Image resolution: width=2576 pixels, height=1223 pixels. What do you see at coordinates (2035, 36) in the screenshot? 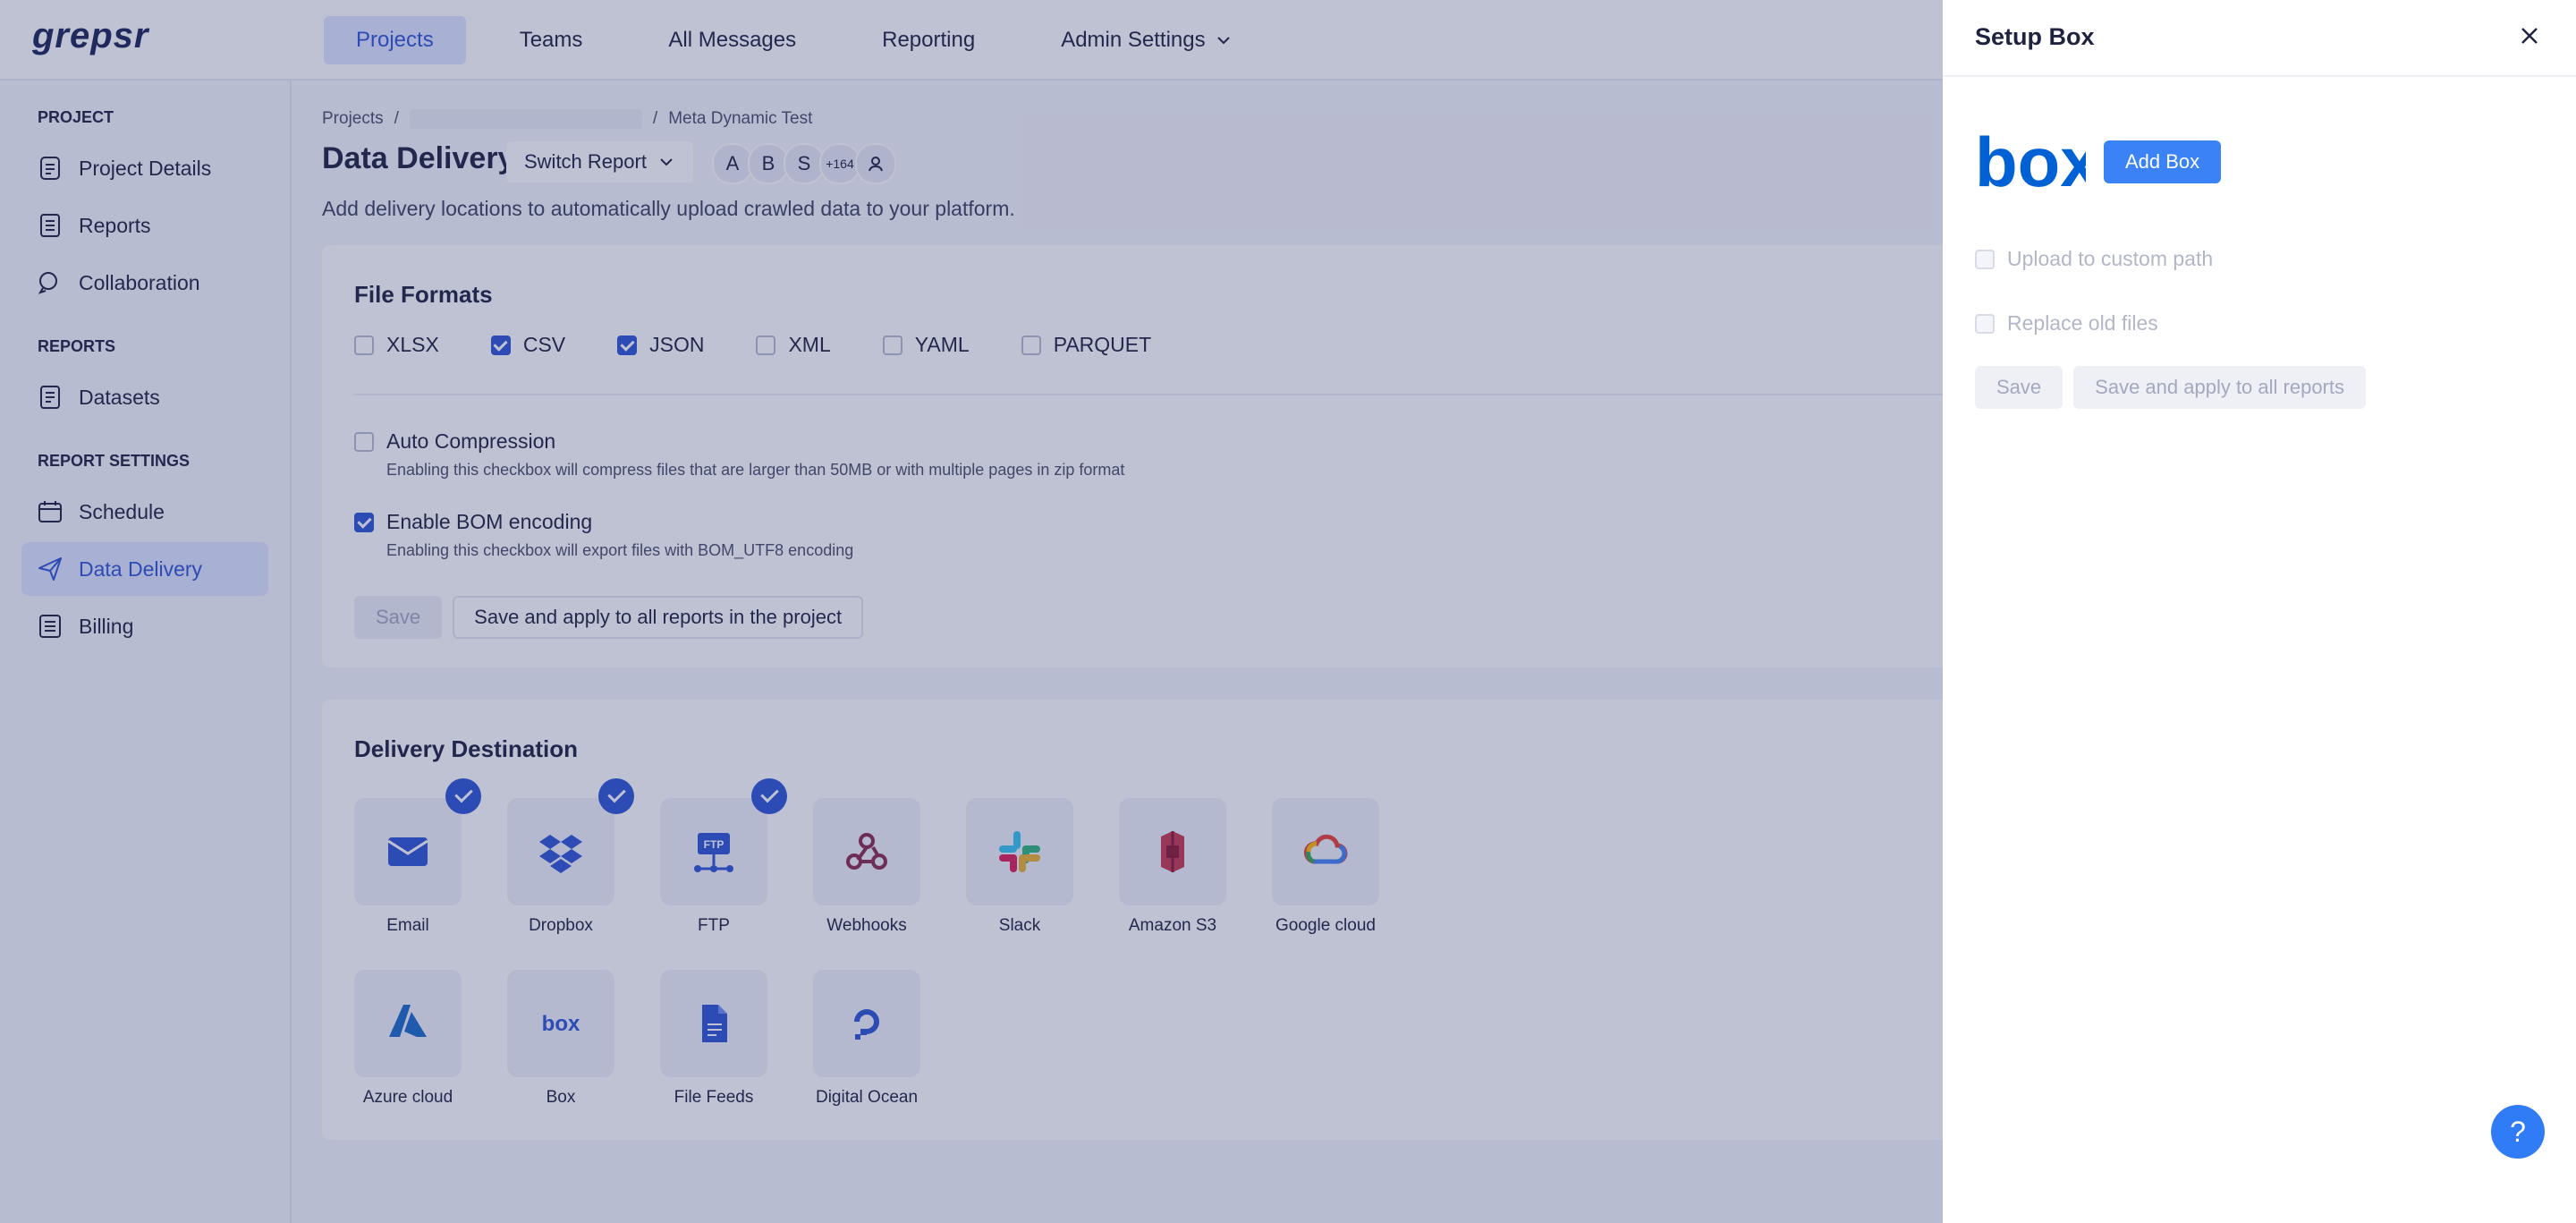
I see `drawer-title: Setup Box` at bounding box center [2035, 36].